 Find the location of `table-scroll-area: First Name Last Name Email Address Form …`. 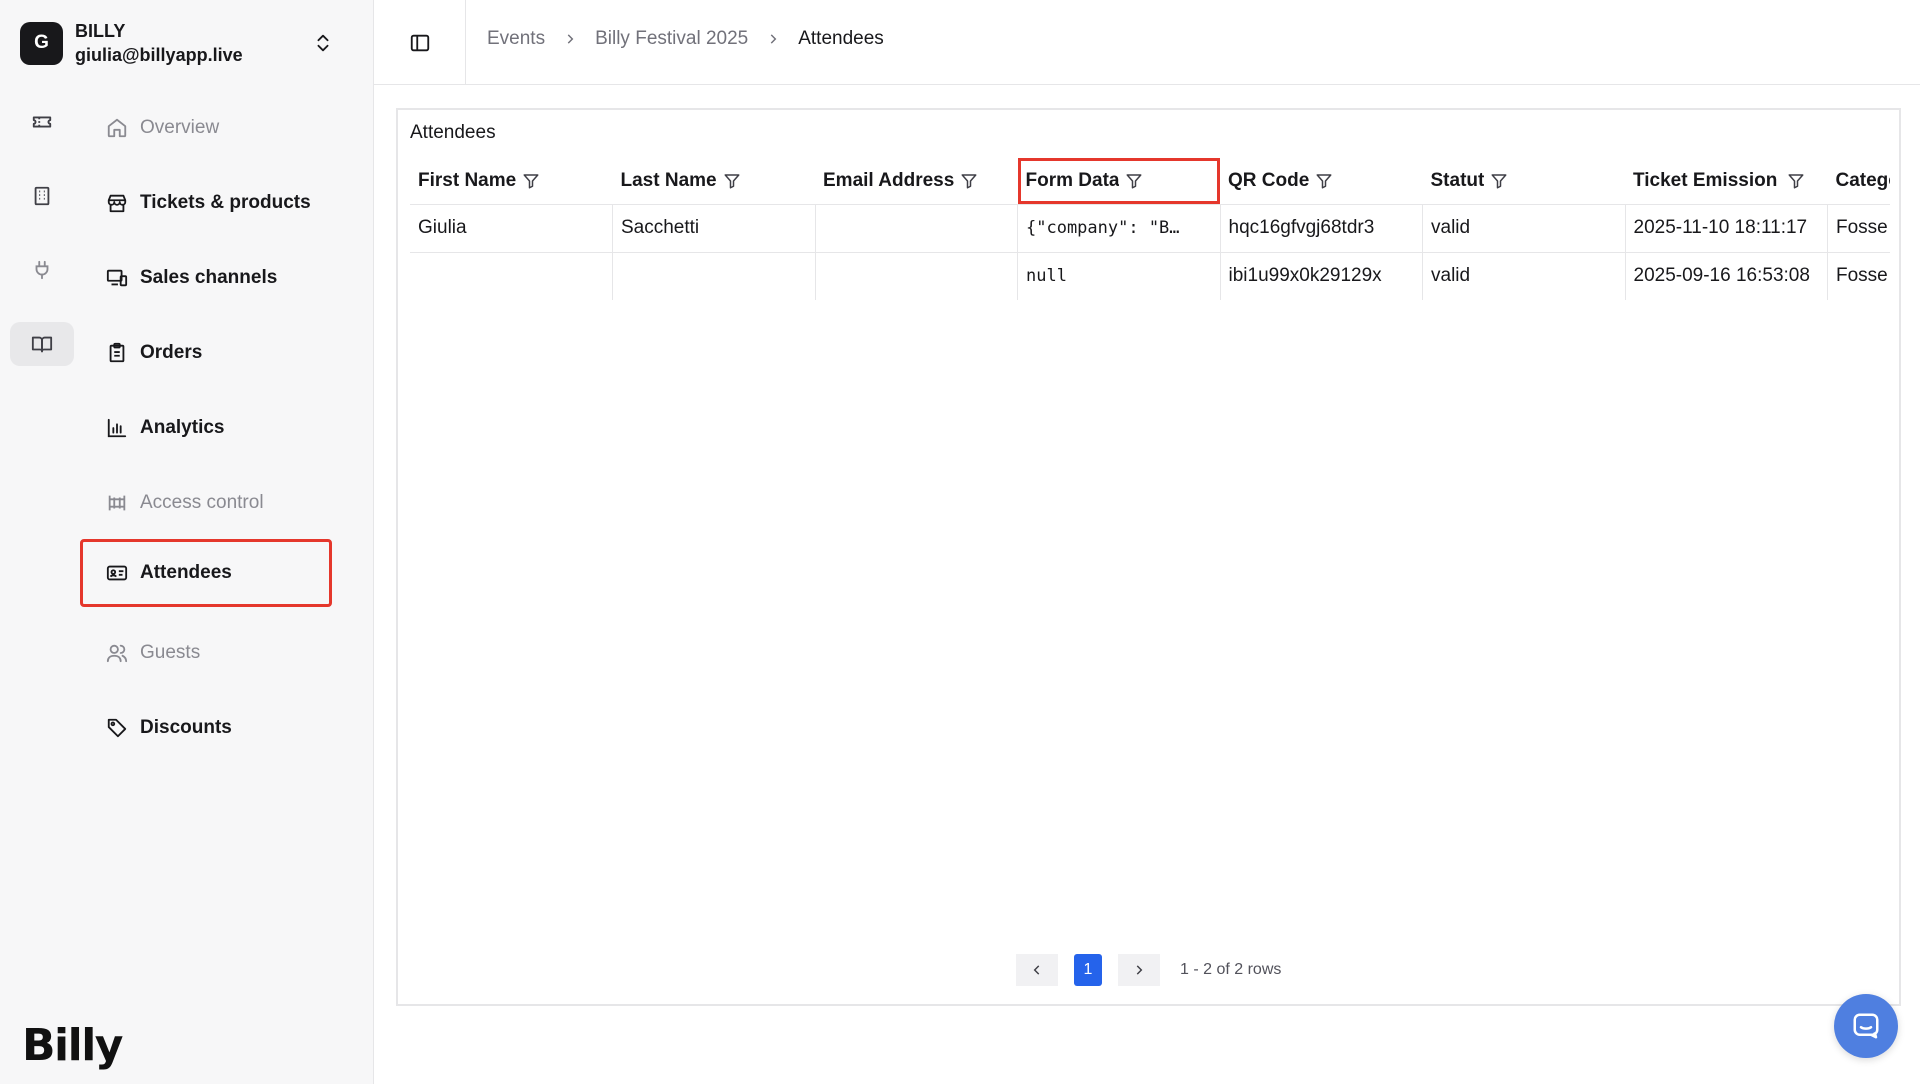

table-scroll-area: First Name Last Name Email Address Form … is located at coordinates (1150, 229).